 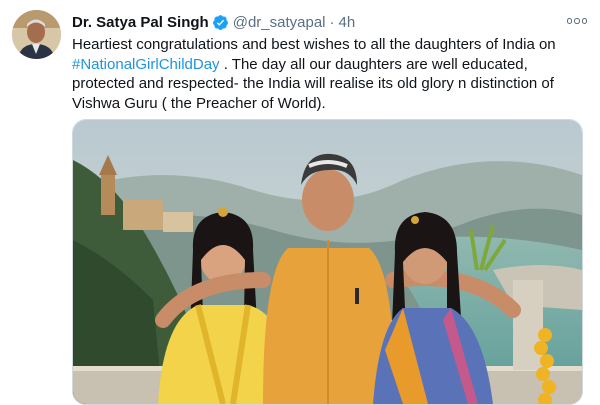 What do you see at coordinates (328, 22) in the screenshot?
I see `tweet-header: Dr. Satya Pal Singh @dr_satyapal · 4h` at bounding box center [328, 22].